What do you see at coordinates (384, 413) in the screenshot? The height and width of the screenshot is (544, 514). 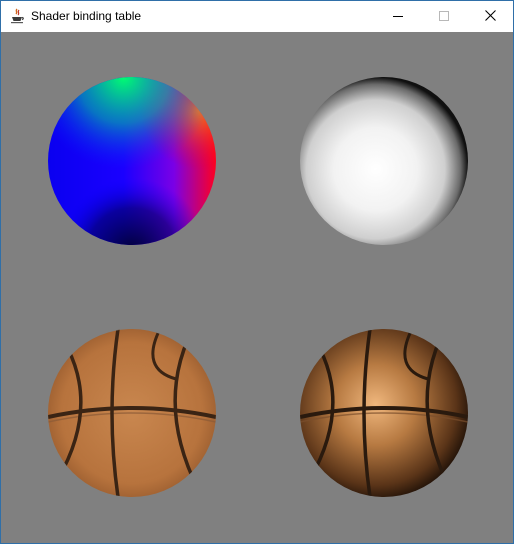 I see `lit-textured-basketball-sphere` at bounding box center [384, 413].